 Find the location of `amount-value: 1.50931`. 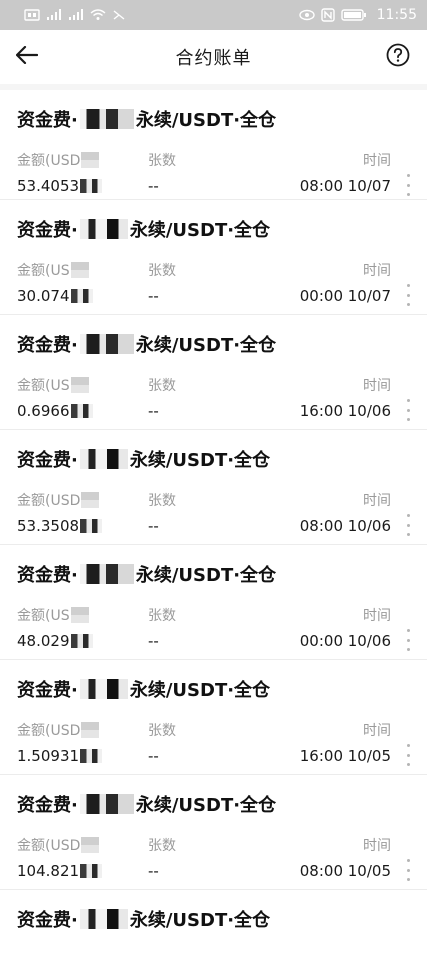

amount-value: 1.50931 is located at coordinates (60, 756).